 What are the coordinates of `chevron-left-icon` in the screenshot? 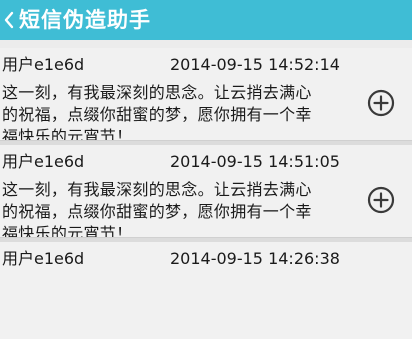 It's located at (9, 20).